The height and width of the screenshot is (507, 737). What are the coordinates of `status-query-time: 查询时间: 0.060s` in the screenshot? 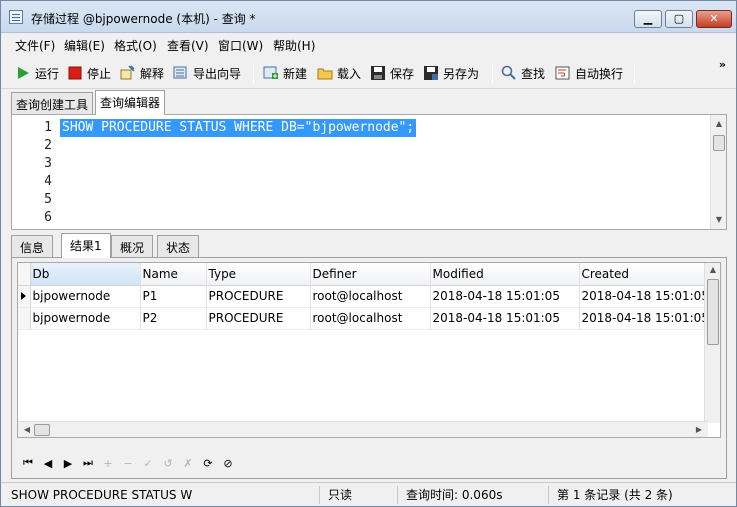 It's located at (473, 495).